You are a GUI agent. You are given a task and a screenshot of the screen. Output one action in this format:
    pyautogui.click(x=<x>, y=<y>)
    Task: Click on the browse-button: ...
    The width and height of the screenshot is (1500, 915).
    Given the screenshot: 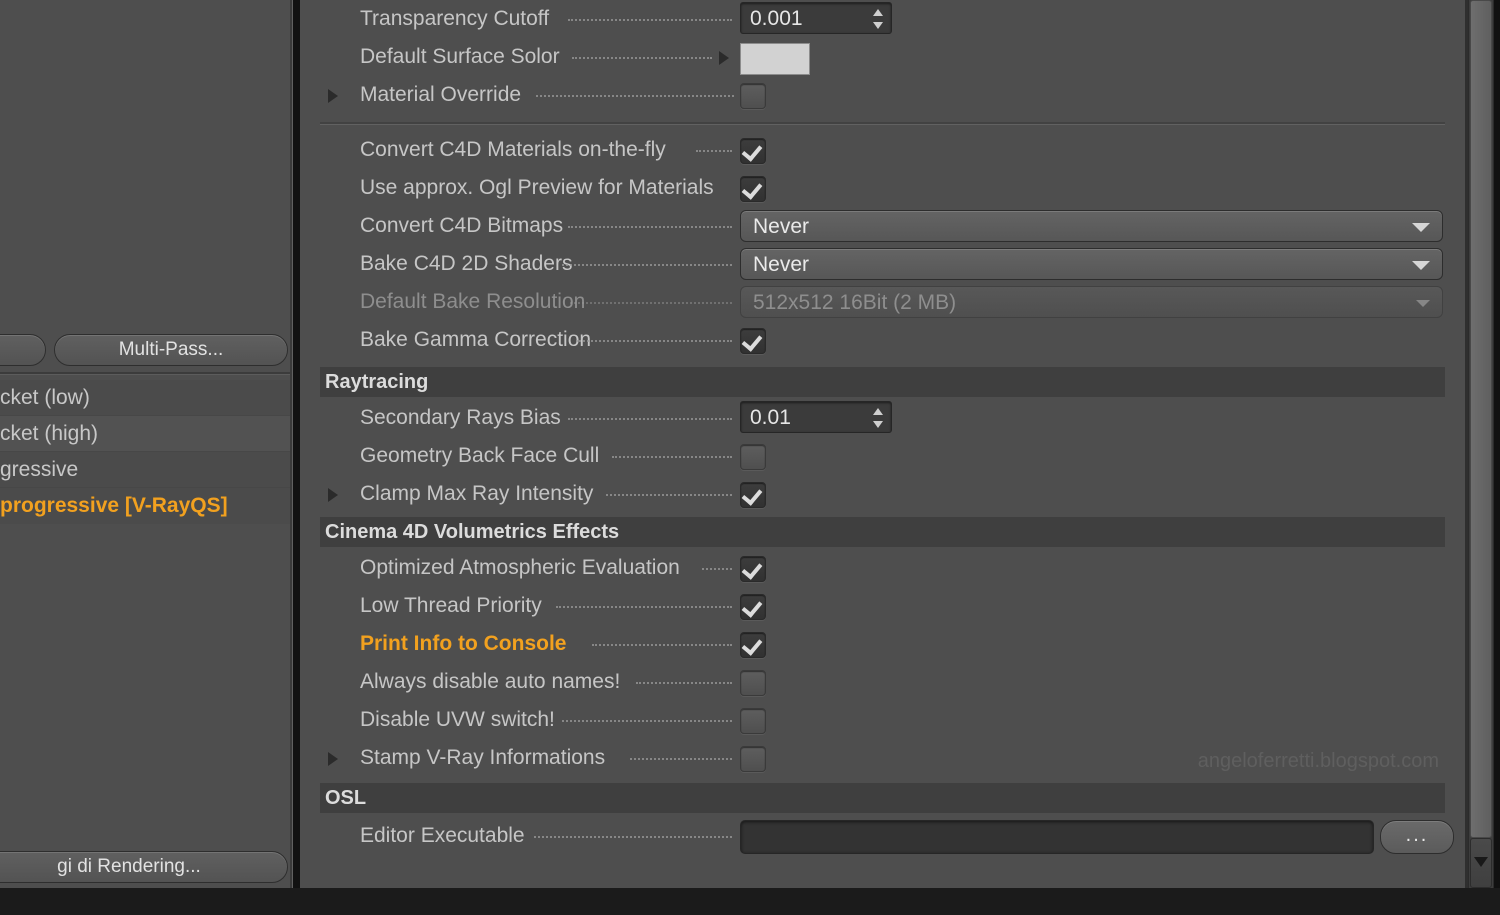 What is the action you would take?
    pyautogui.click(x=1417, y=837)
    